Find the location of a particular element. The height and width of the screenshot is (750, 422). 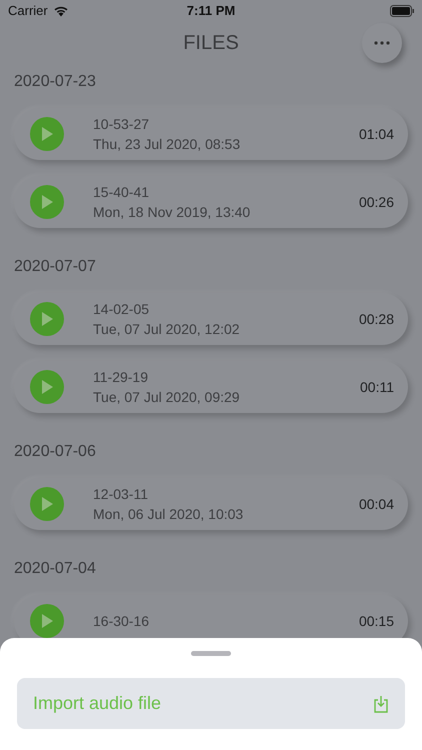

wifi-icon is located at coordinates (60, 11).